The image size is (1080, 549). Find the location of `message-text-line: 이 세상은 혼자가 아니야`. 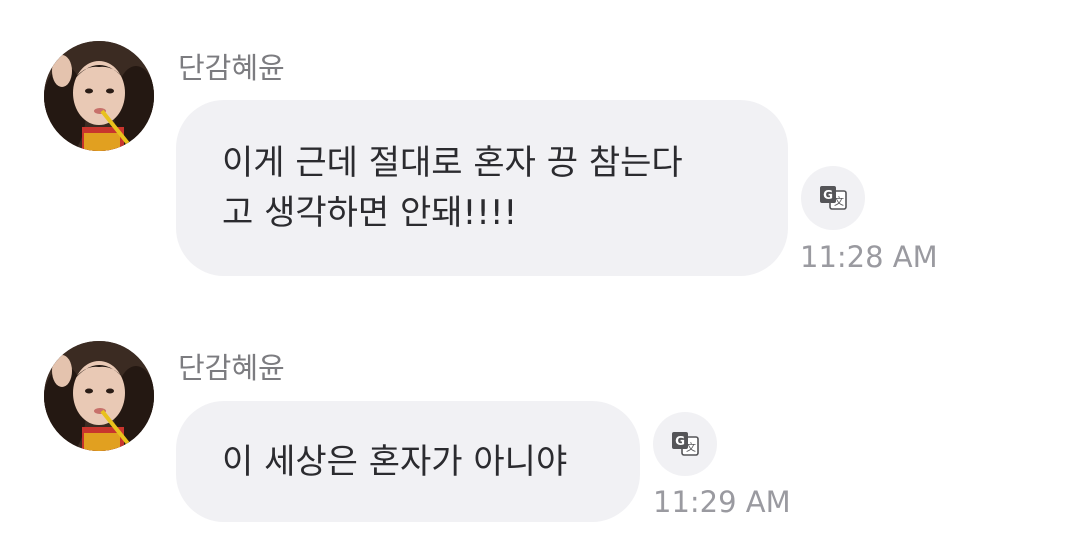

message-text-line: 이 세상은 혼자가 아니야 is located at coordinates (395, 462).